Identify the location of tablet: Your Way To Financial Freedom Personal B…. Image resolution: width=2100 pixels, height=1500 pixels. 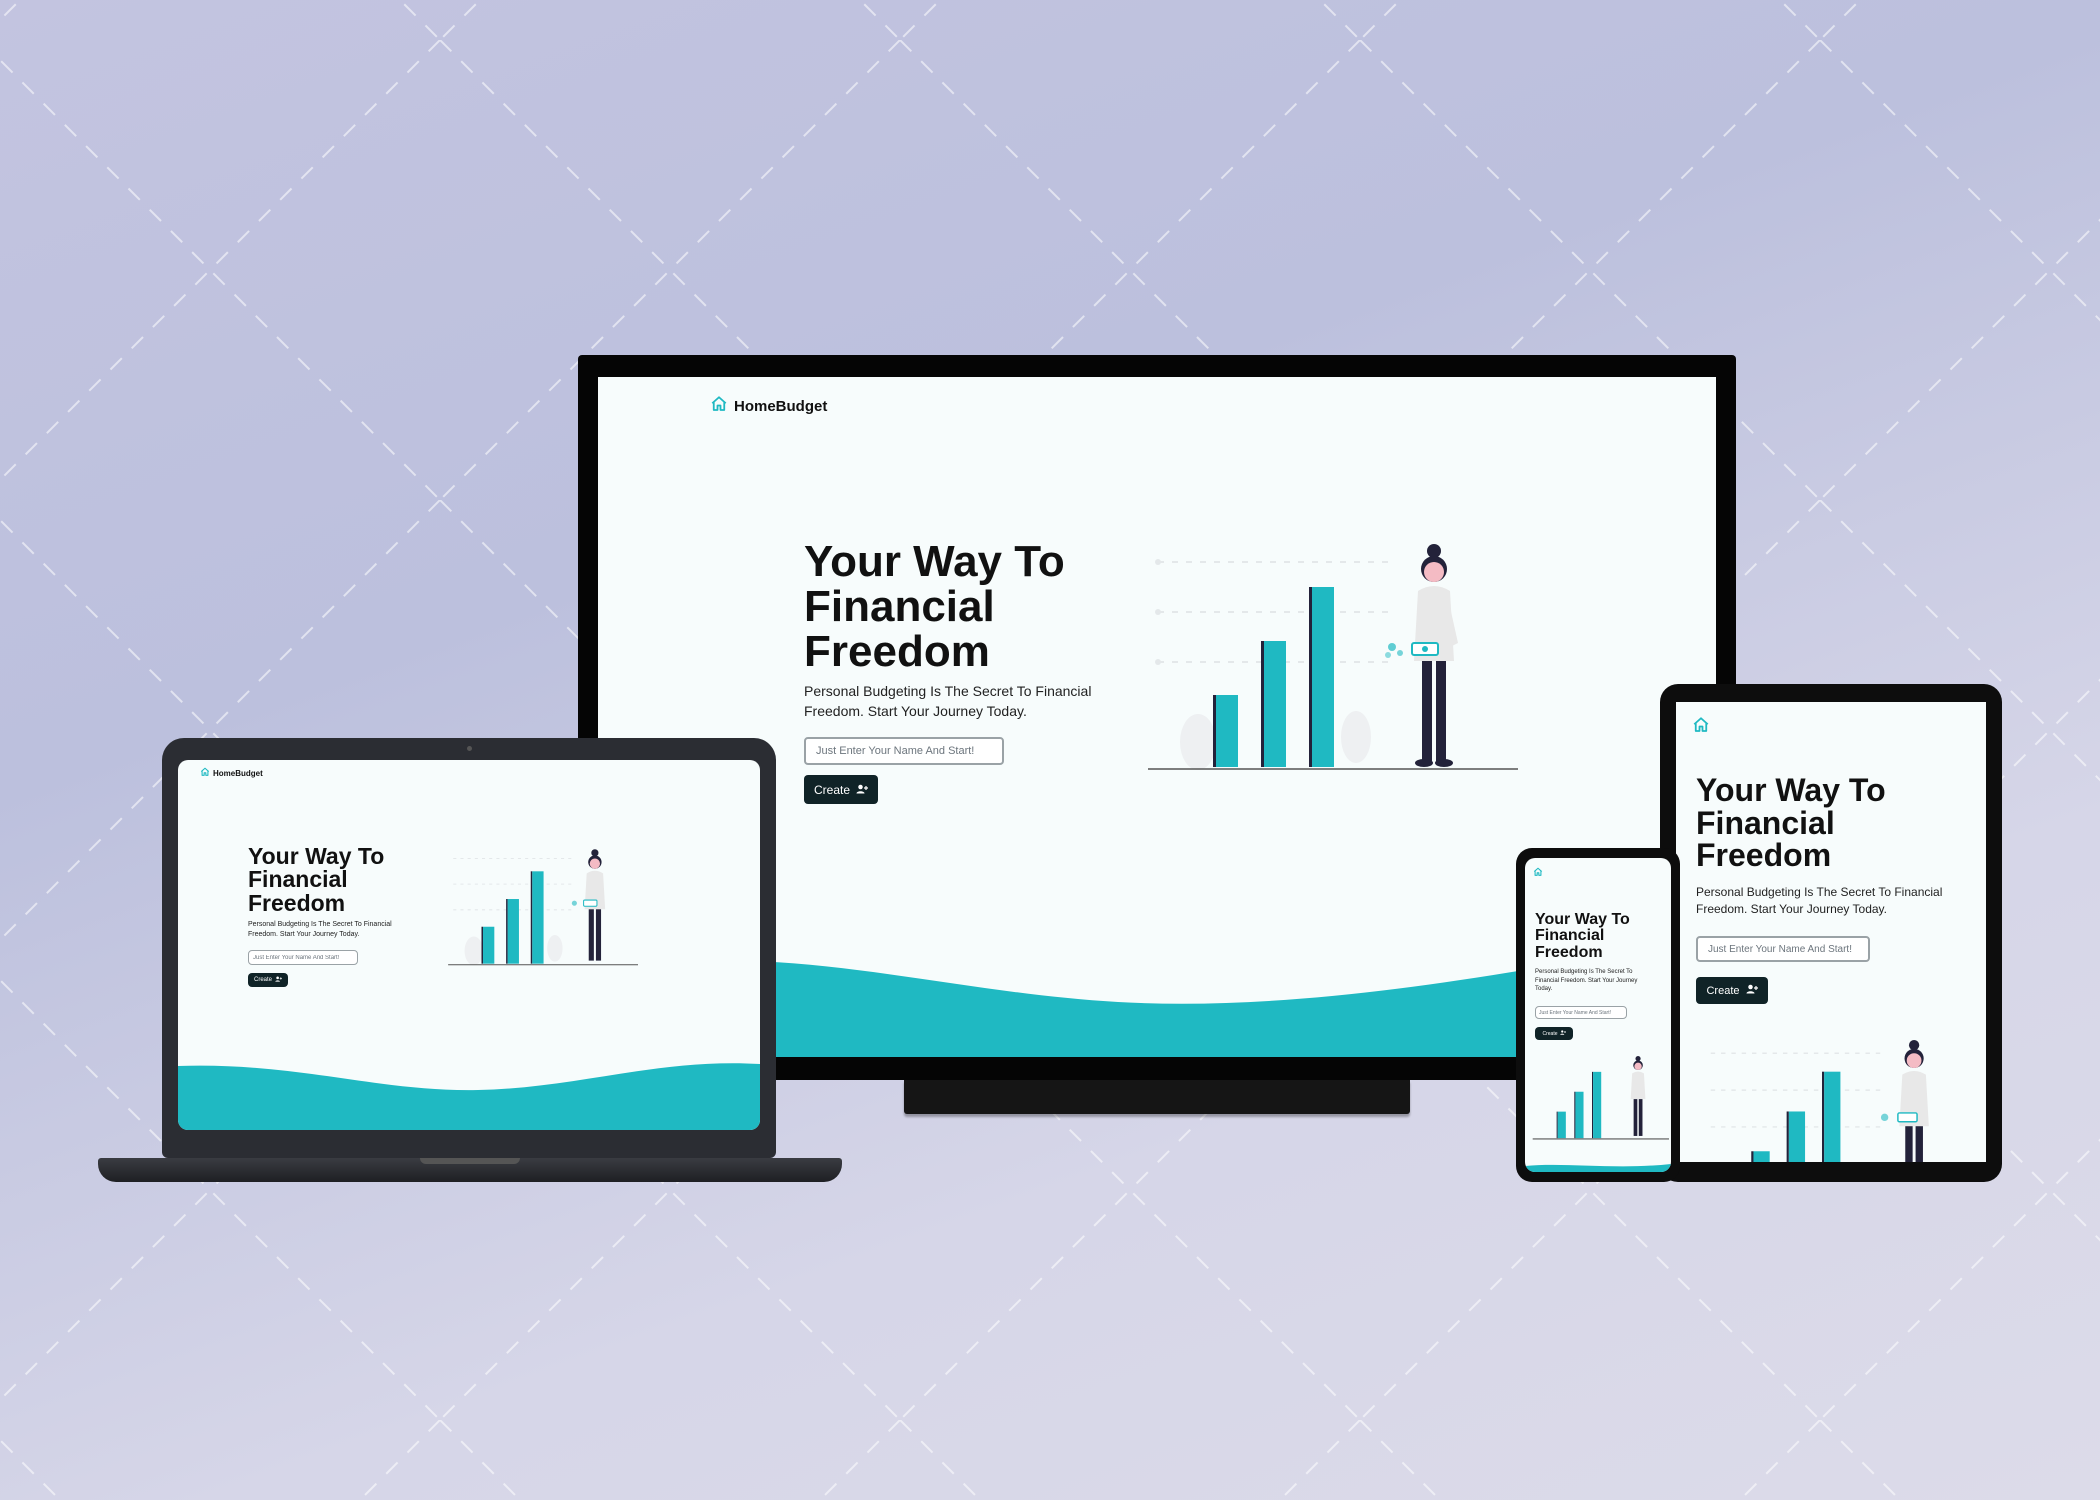
(1831, 933).